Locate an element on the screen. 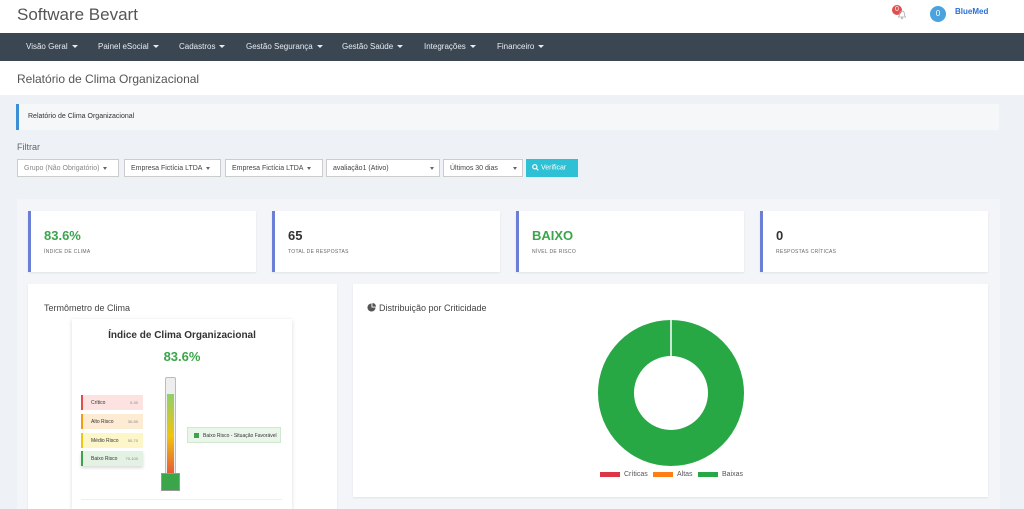  legend-criticas: Críticas is located at coordinates (624, 474).